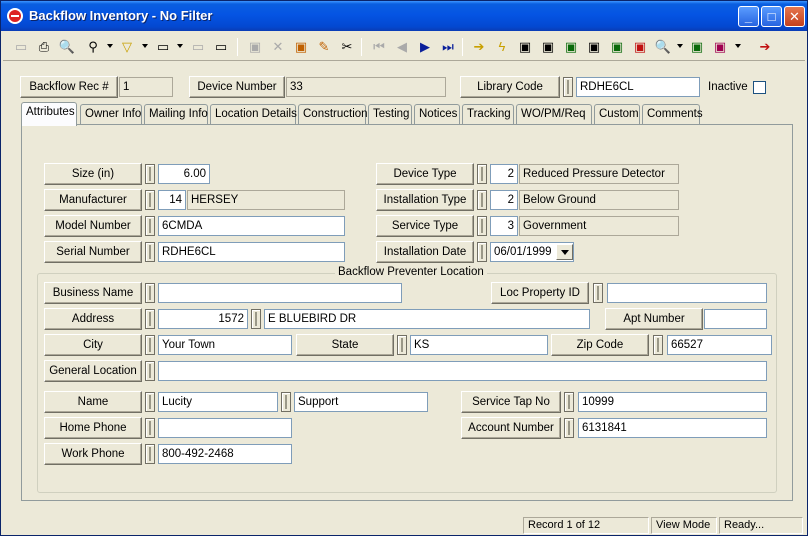 This screenshot has height=536, width=808. What do you see at coordinates (93, 47) in the screenshot?
I see `lookup-icon: ⚲` at bounding box center [93, 47].